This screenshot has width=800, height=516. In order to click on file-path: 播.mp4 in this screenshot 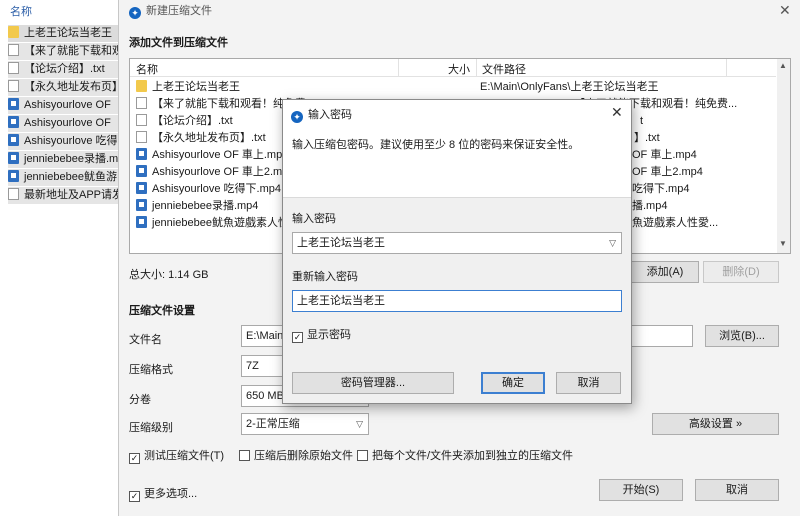, I will do `click(650, 206)`.